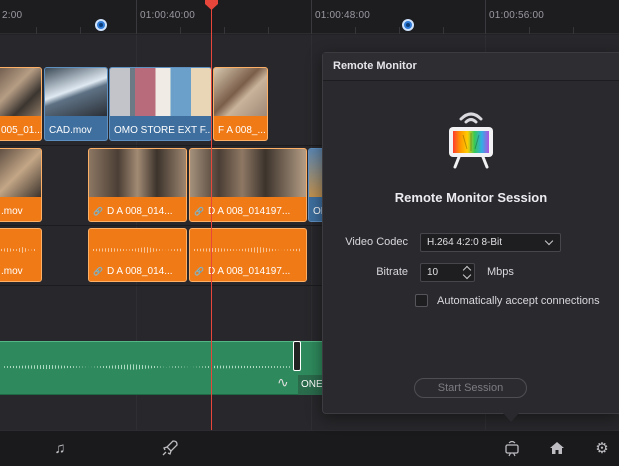 The height and width of the screenshot is (466, 619). What do you see at coordinates (12, 15) in the screenshot?
I see `ruler-timecode: 2:00` at bounding box center [12, 15].